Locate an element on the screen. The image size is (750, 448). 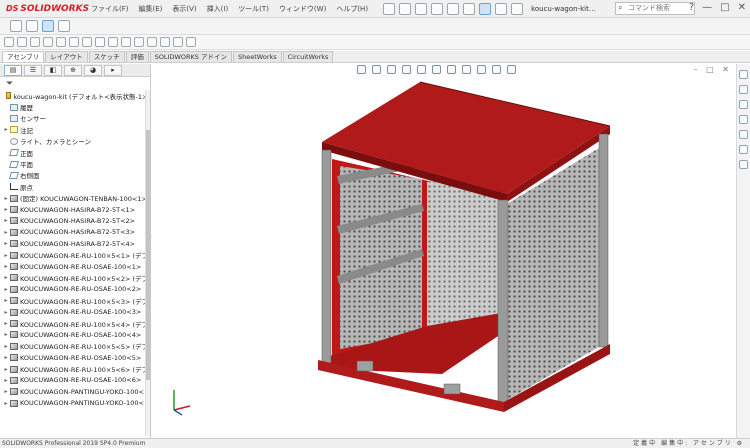
save-icon is located at coordinates (437, 8).